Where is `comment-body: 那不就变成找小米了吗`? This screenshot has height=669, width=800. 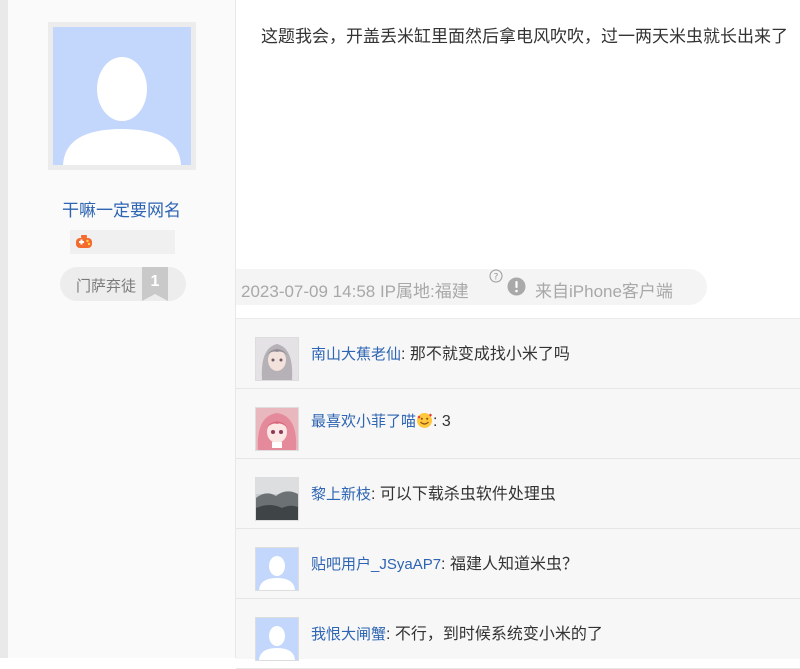 comment-body: 那不就变成找小米了吗 is located at coordinates (489, 354).